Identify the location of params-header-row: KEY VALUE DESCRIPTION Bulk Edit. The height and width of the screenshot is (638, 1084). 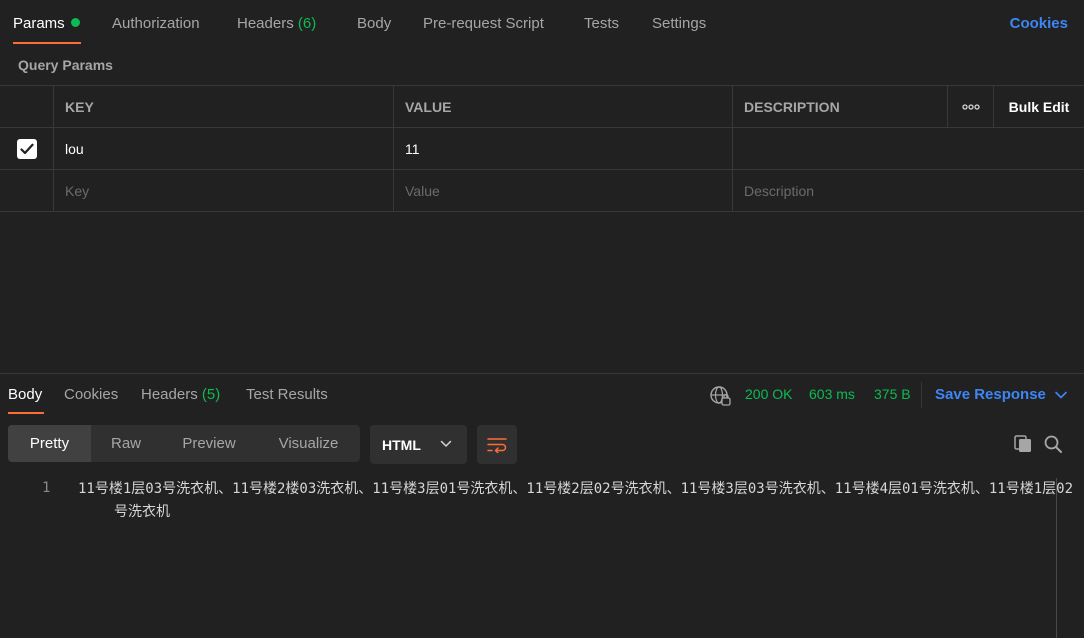
(542, 106).